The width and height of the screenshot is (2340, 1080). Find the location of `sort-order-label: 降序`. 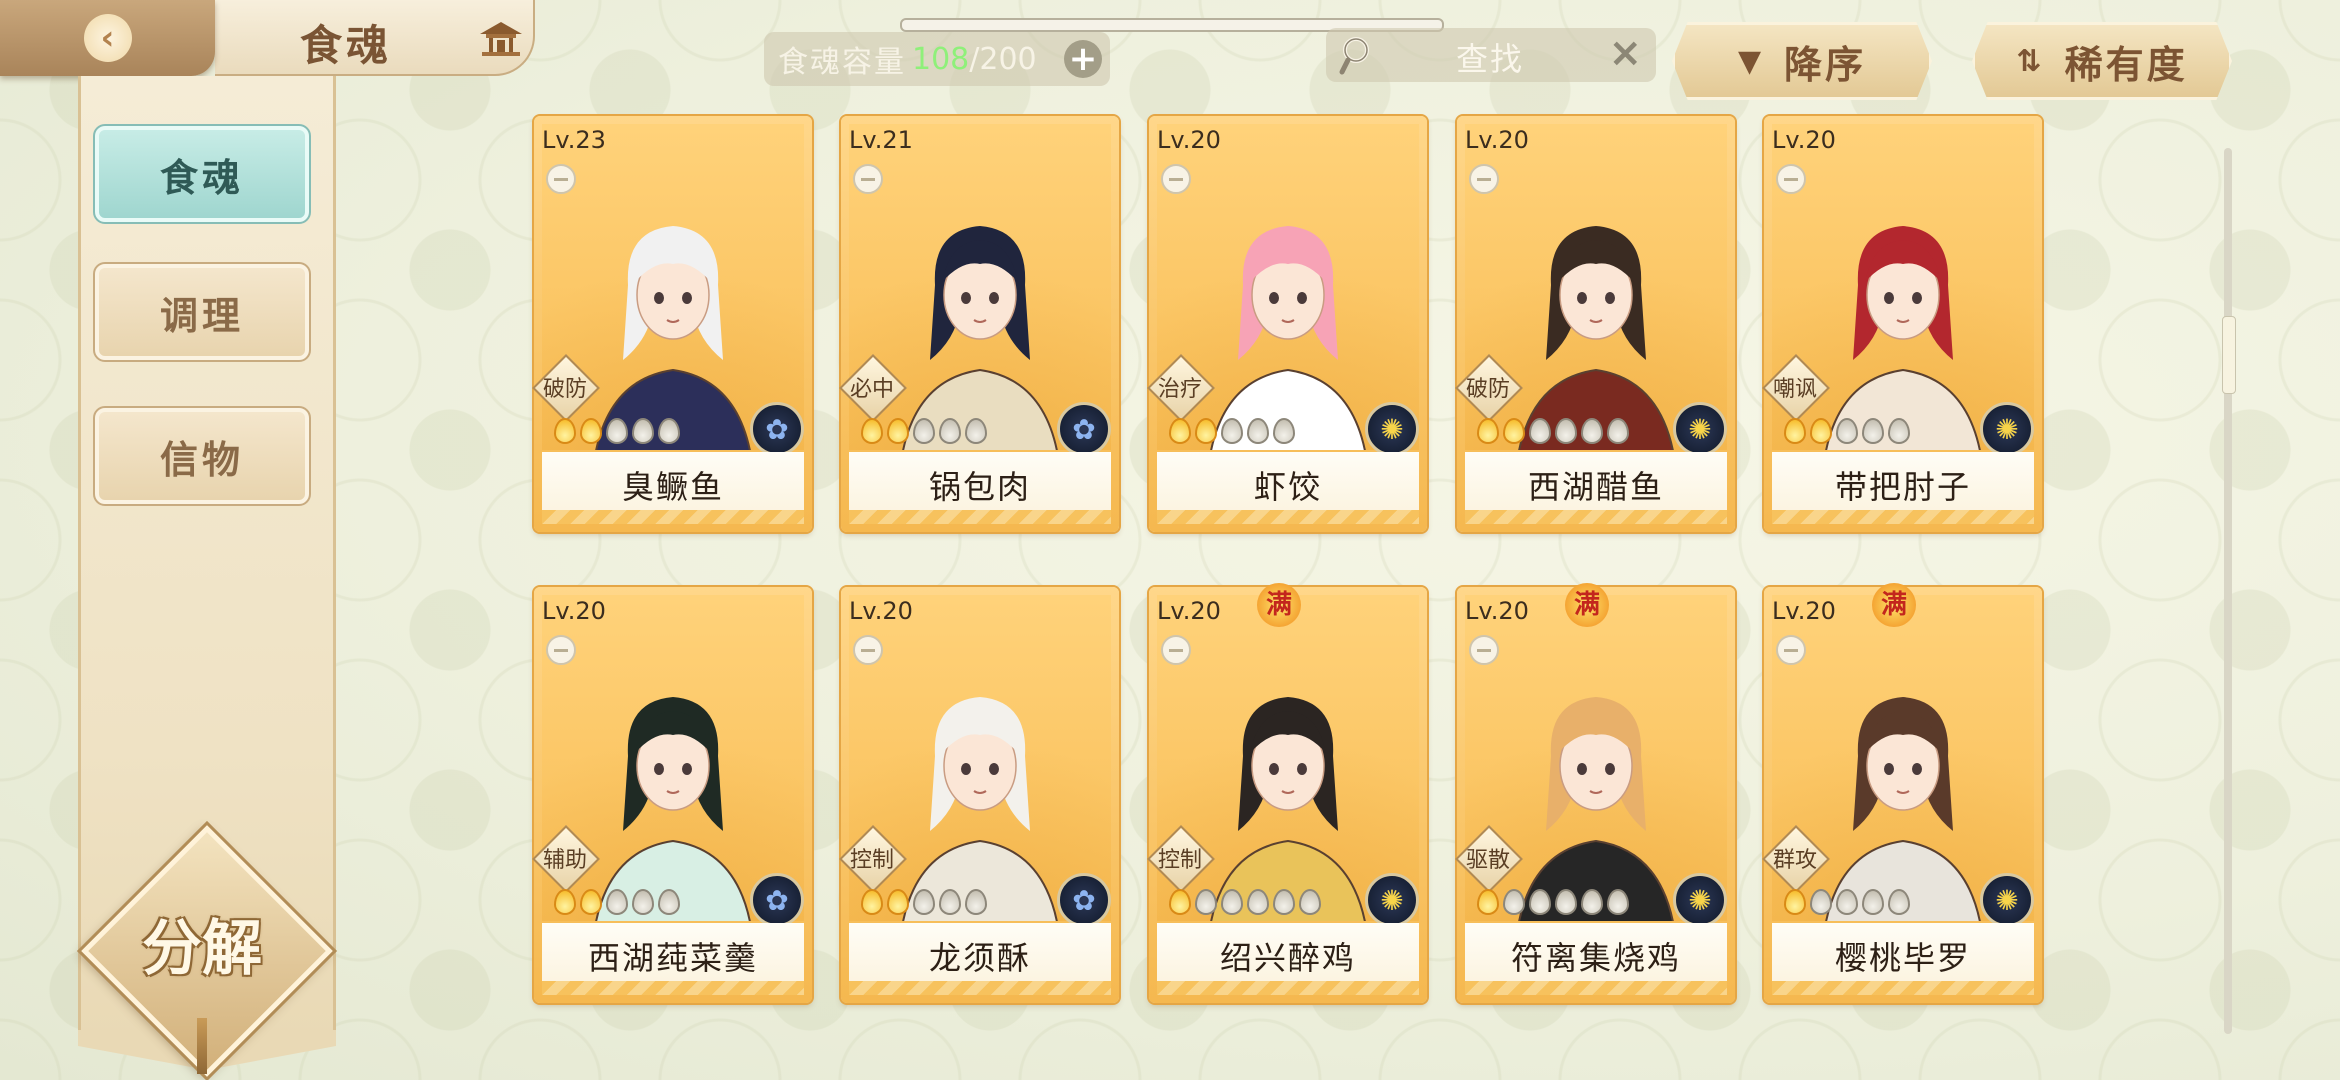

sort-order-label: 降序 is located at coordinates (1825, 64).